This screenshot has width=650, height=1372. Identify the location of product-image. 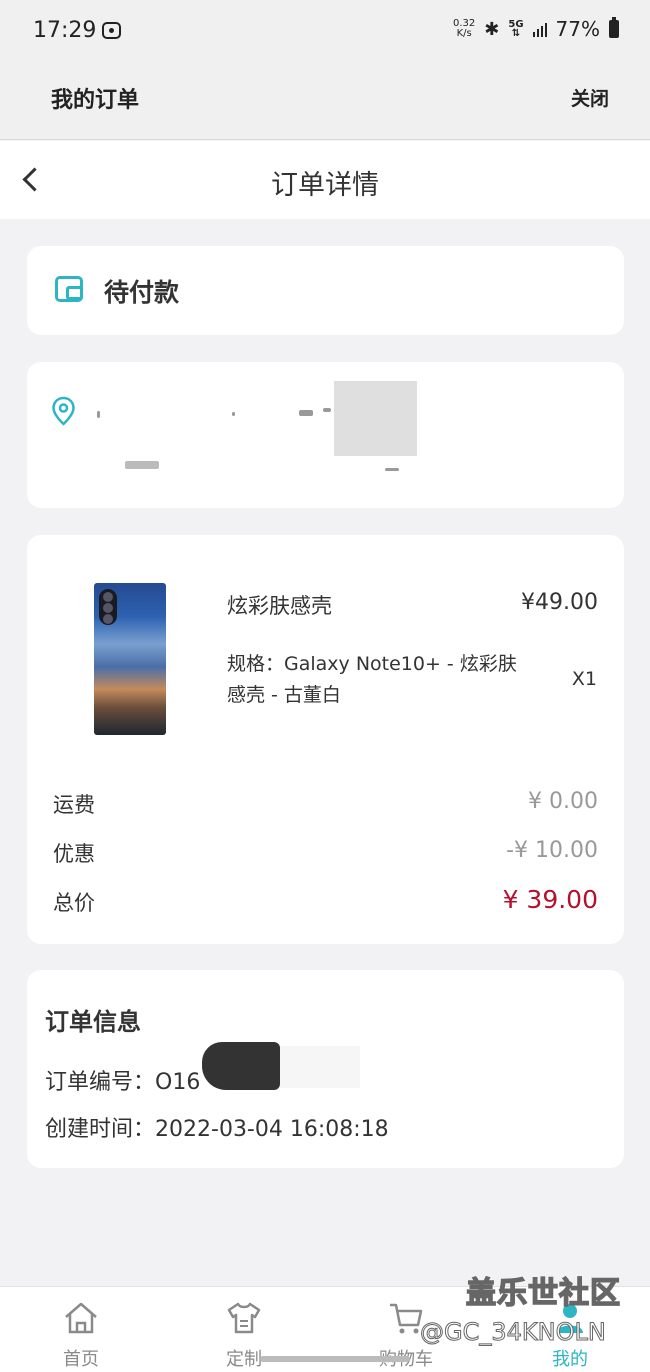
(130, 659).